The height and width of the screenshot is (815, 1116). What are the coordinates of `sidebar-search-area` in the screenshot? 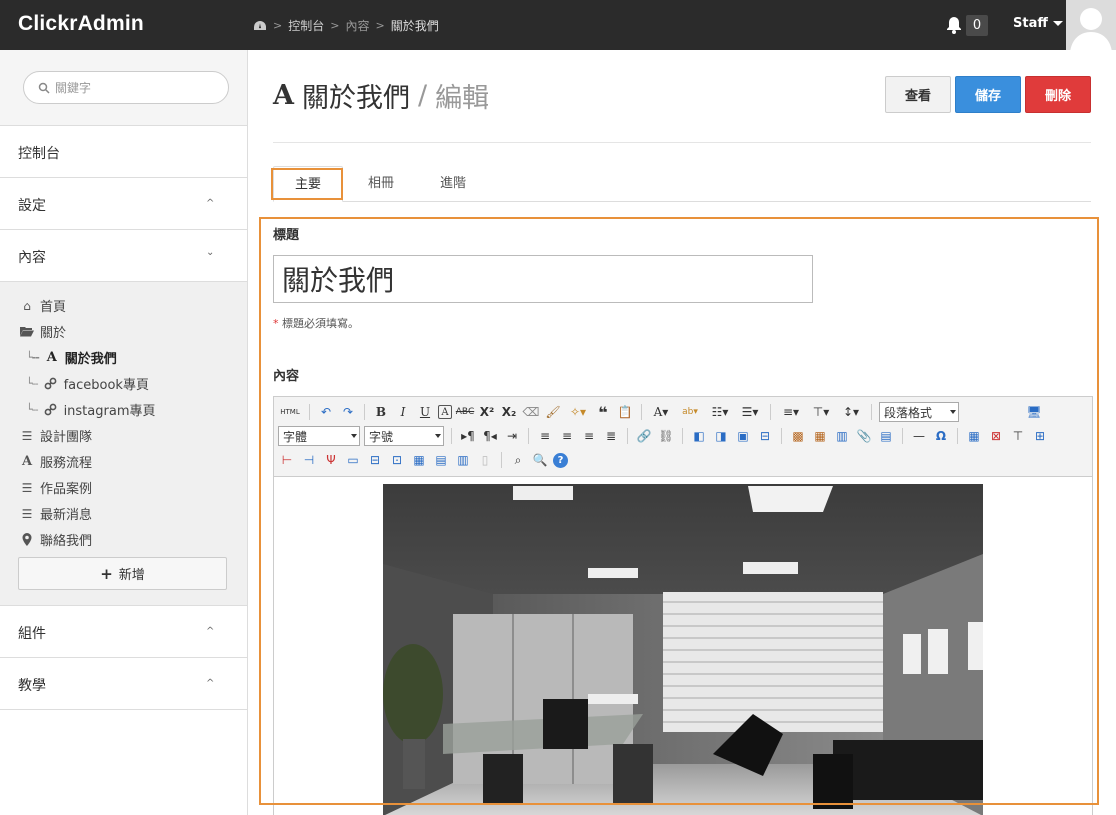 It's located at (123, 88).